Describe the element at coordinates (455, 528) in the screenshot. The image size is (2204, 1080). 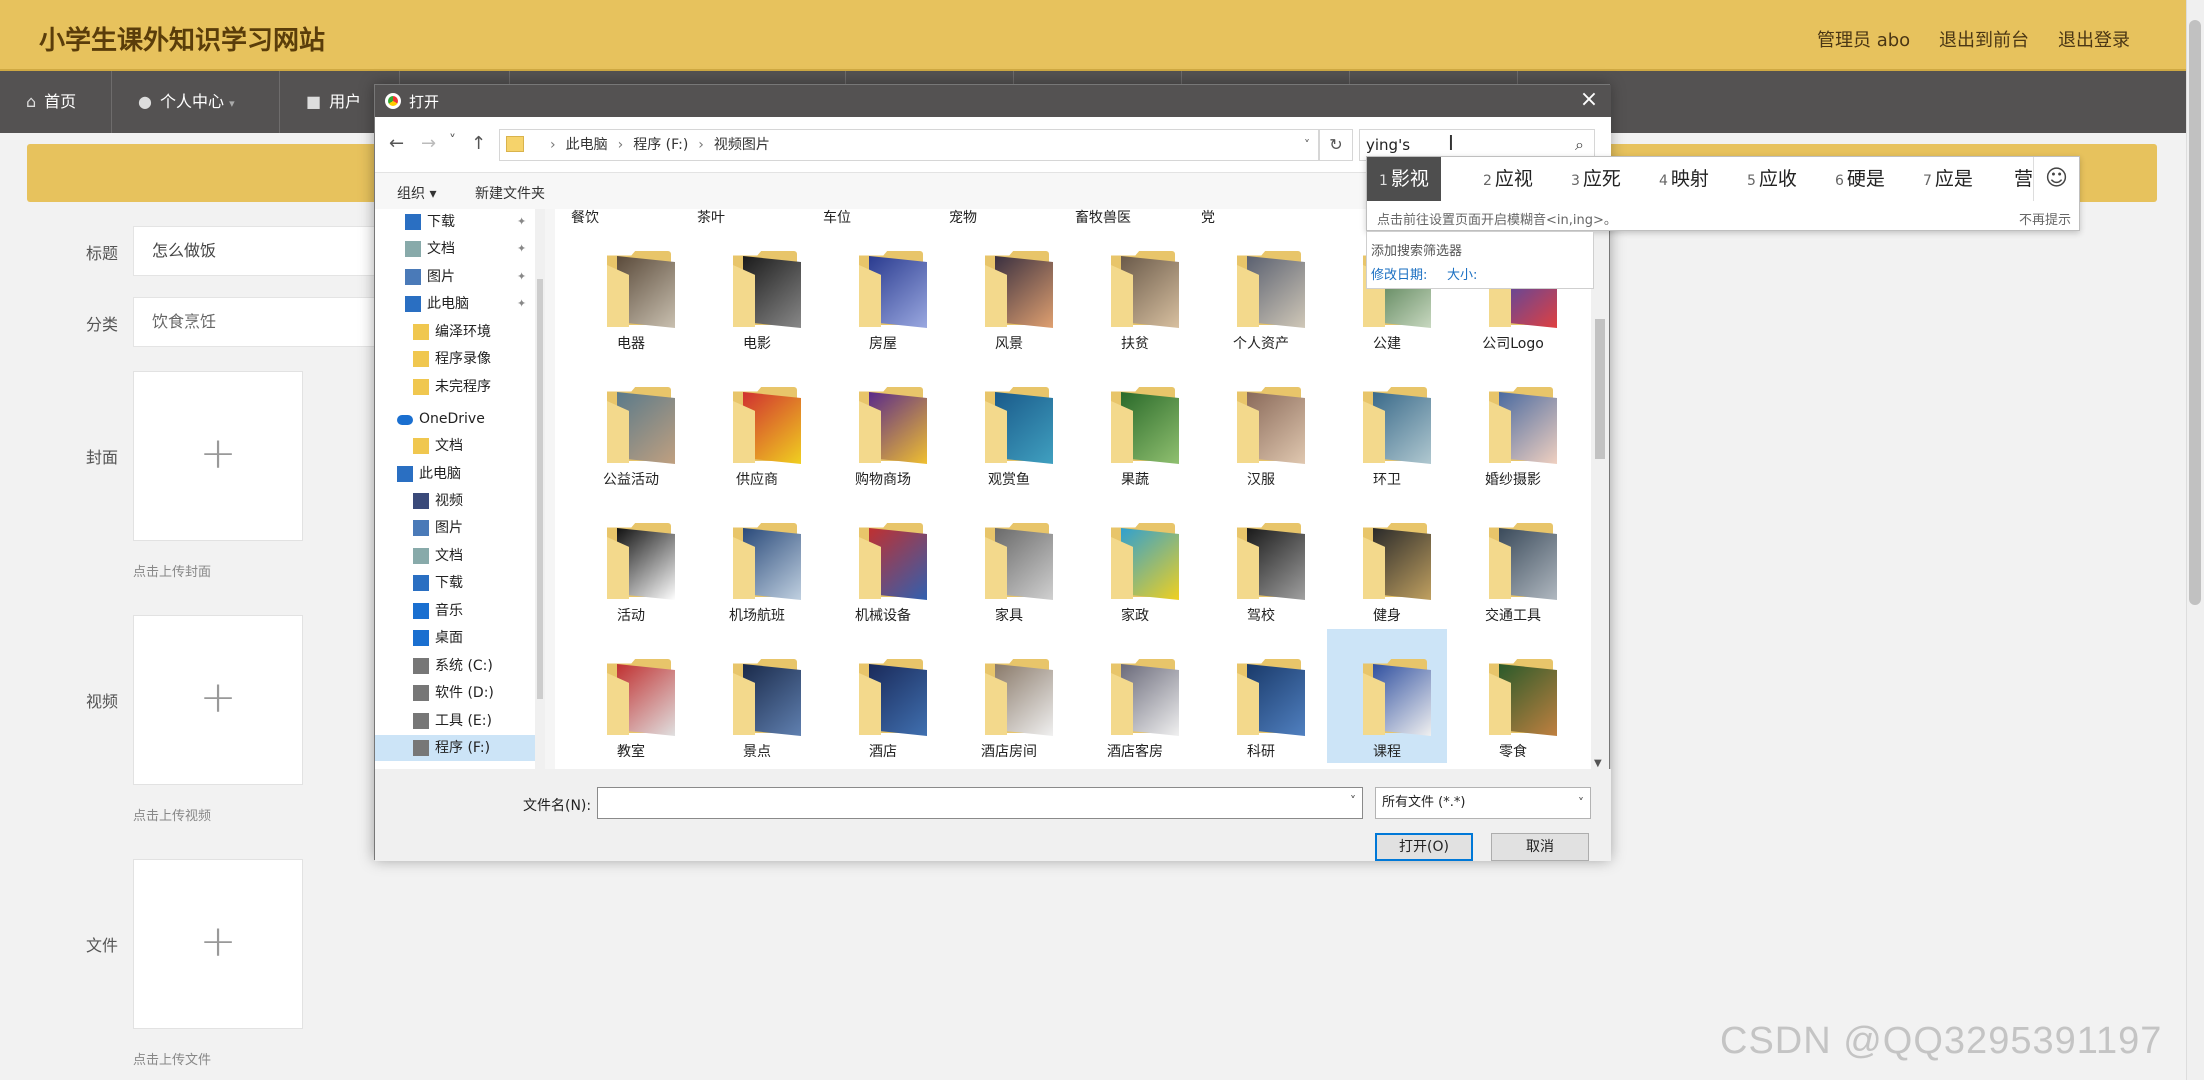
I see `nav-pane-item: 图片` at that location.